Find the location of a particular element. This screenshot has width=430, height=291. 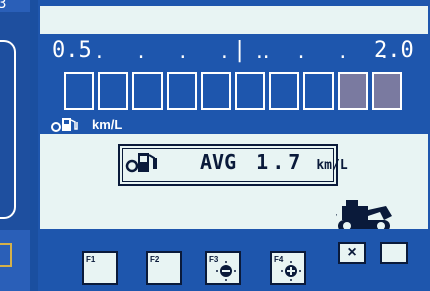

unit-row: km/L is located at coordinates (86, 124).